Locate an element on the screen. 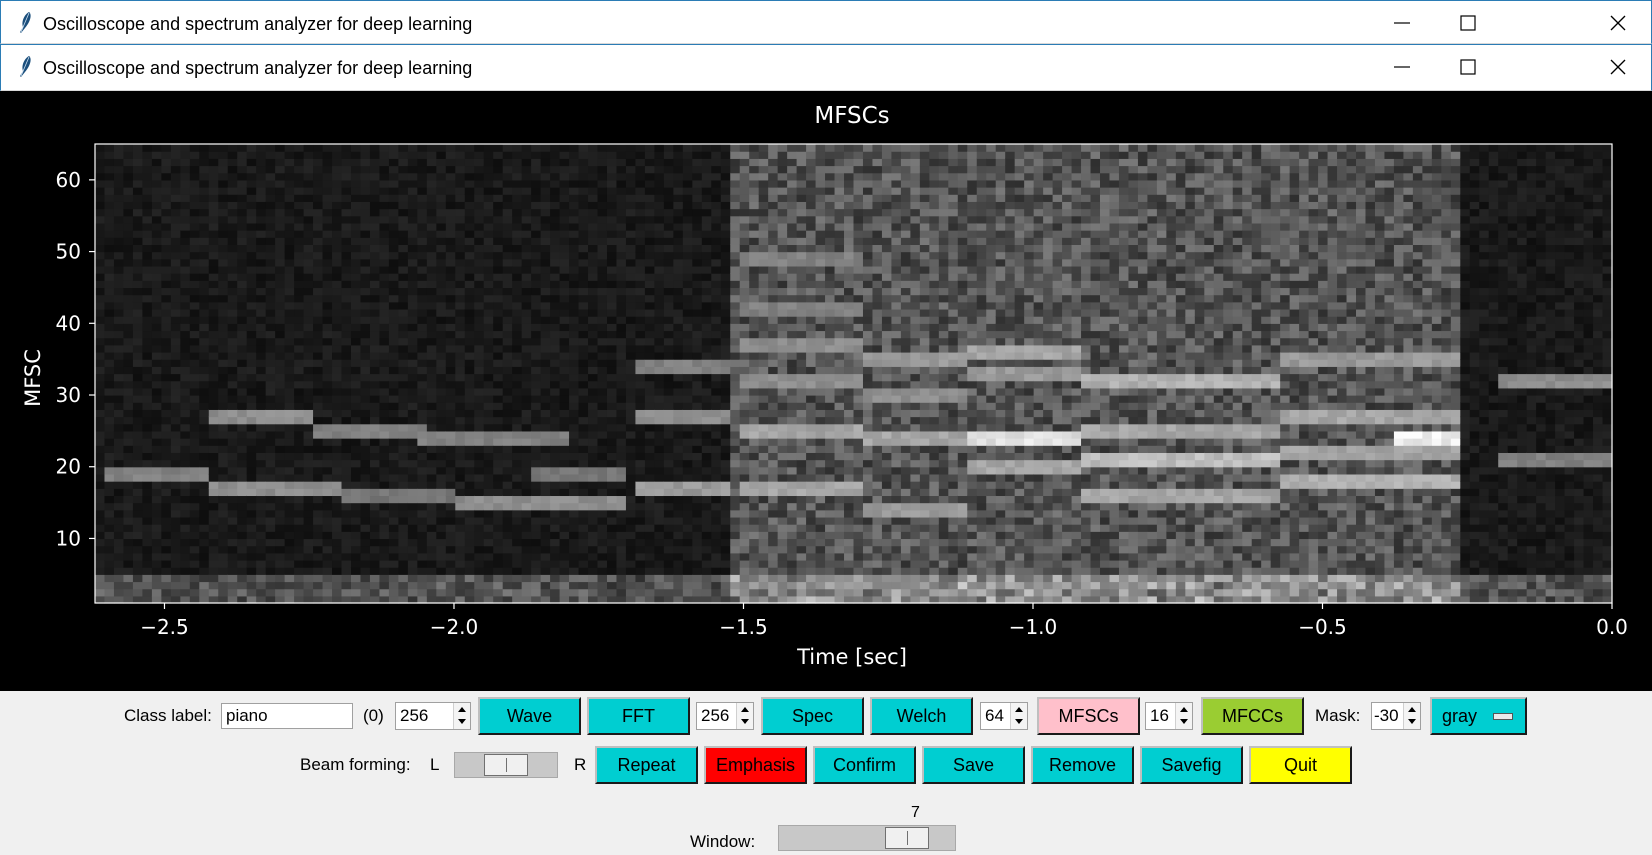 The image size is (1652, 855). window-scale-value: 7 is located at coordinates (915, 813).